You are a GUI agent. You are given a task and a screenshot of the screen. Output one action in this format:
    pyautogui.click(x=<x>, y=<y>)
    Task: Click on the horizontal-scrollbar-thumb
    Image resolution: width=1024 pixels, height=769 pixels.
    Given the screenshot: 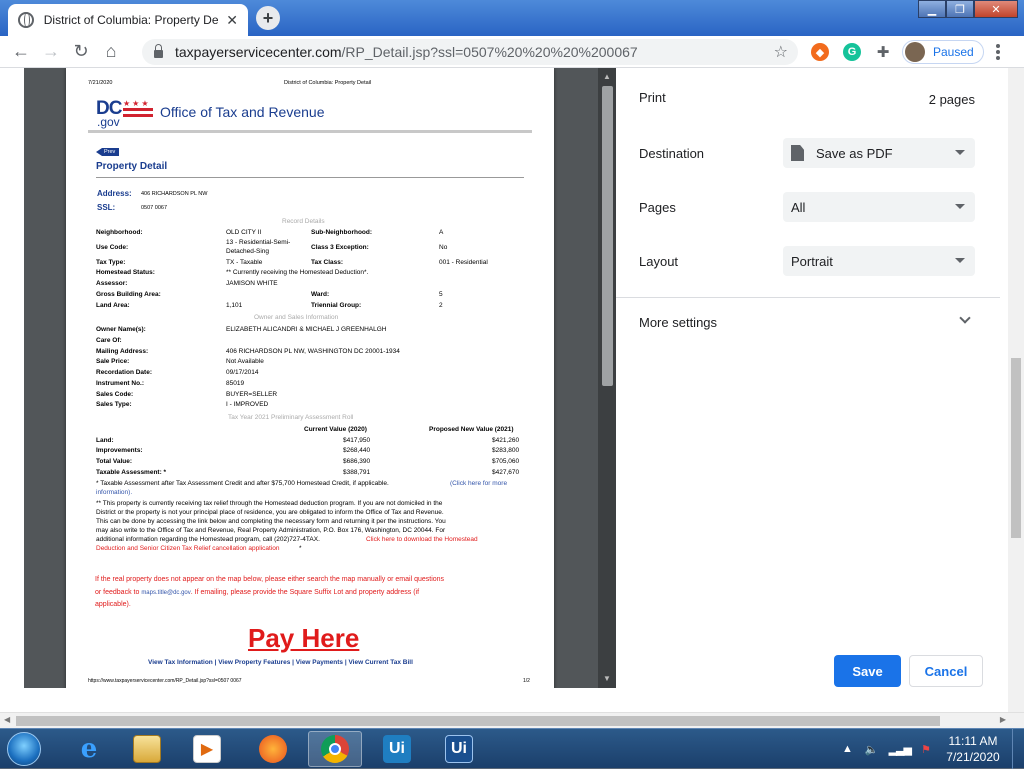 What is the action you would take?
    pyautogui.click(x=478, y=721)
    